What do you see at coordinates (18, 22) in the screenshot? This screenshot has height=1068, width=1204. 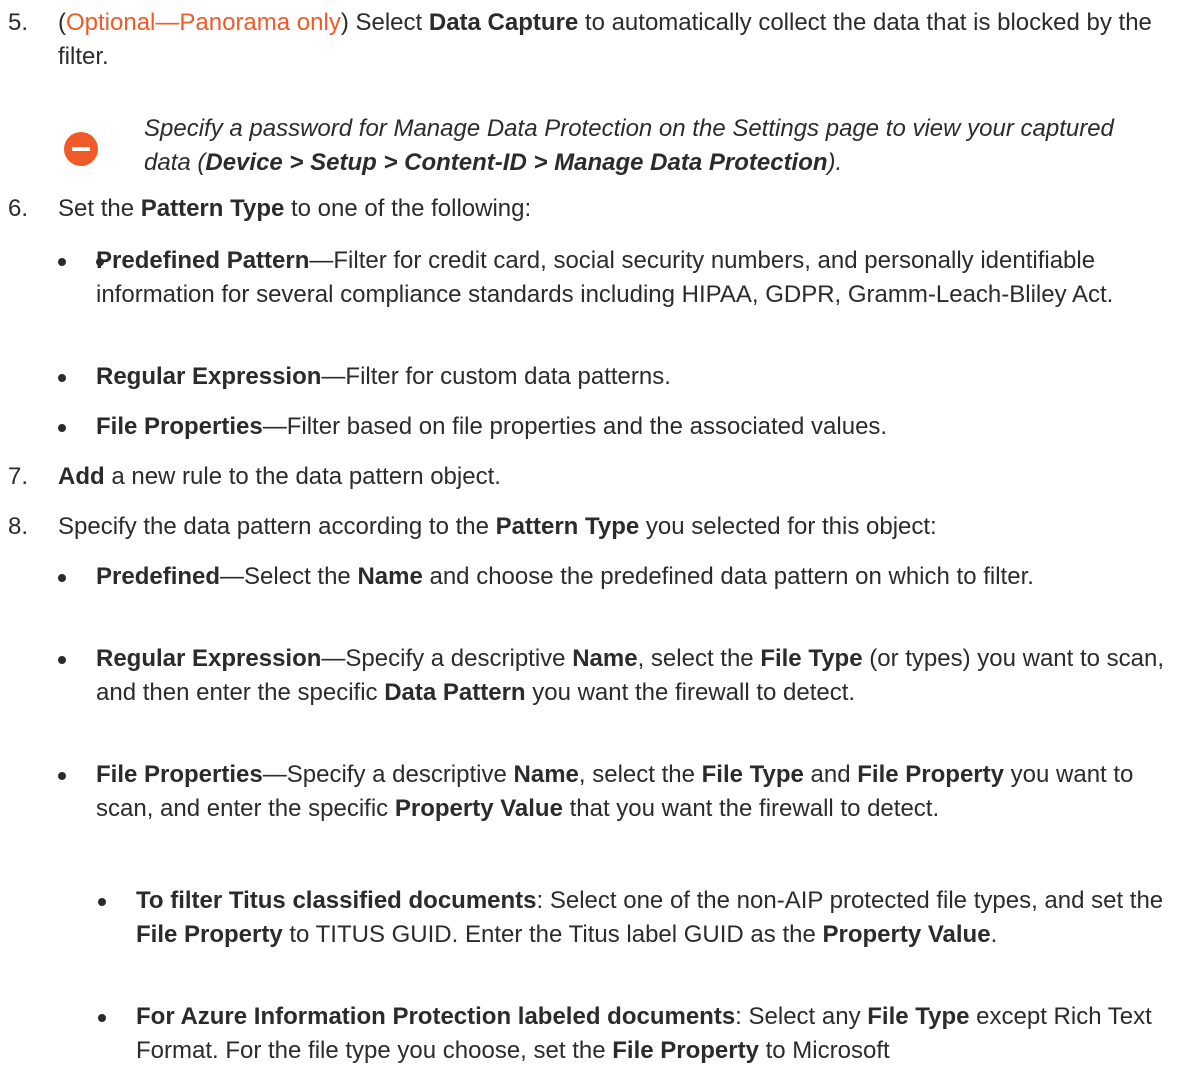 I see `step-number: 5.` at bounding box center [18, 22].